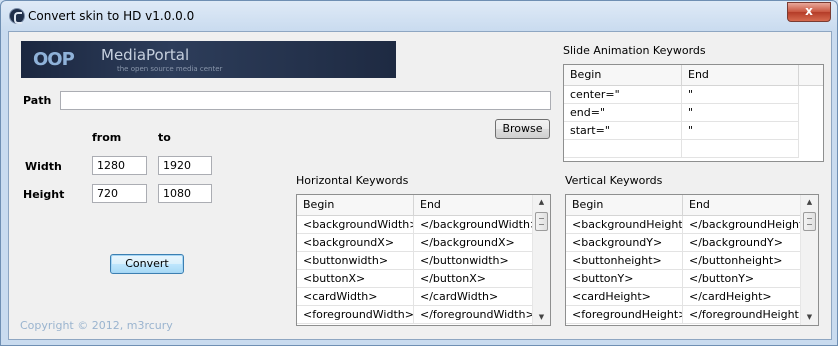  I want to click on from-label: from, so click(107, 137).